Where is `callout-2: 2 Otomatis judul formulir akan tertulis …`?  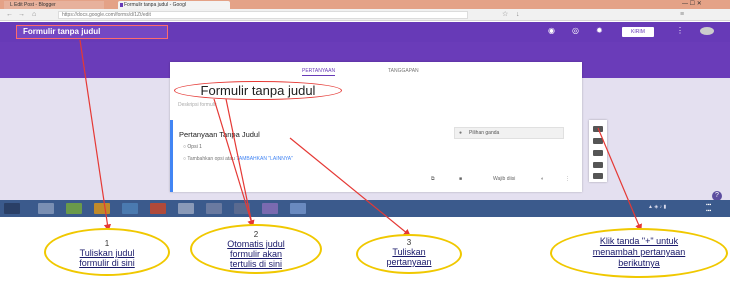
callout-2: 2 Otomatis judul formulir akan tertulis … is located at coordinates (256, 249).